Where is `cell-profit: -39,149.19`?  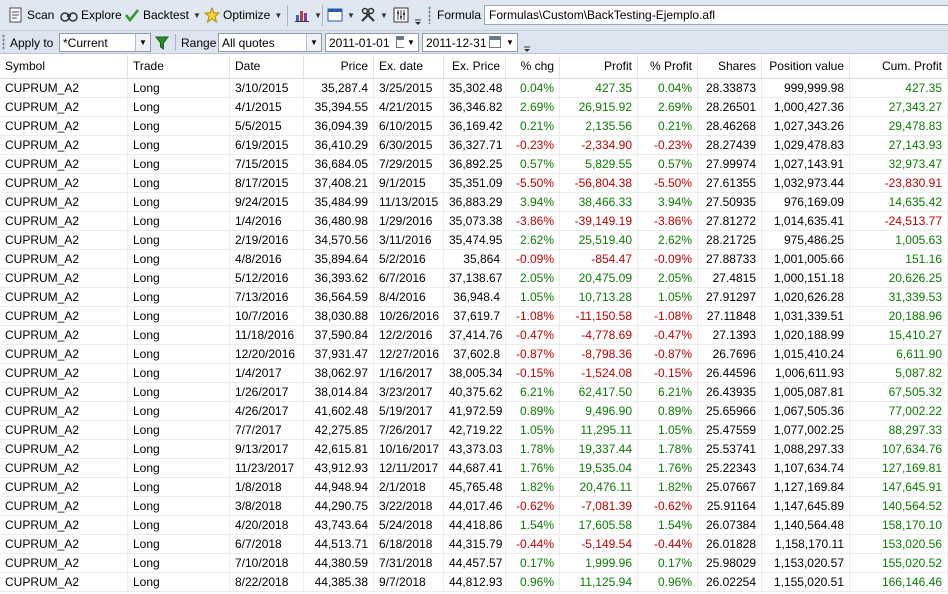 cell-profit: -39,149.19 is located at coordinates (599, 221).